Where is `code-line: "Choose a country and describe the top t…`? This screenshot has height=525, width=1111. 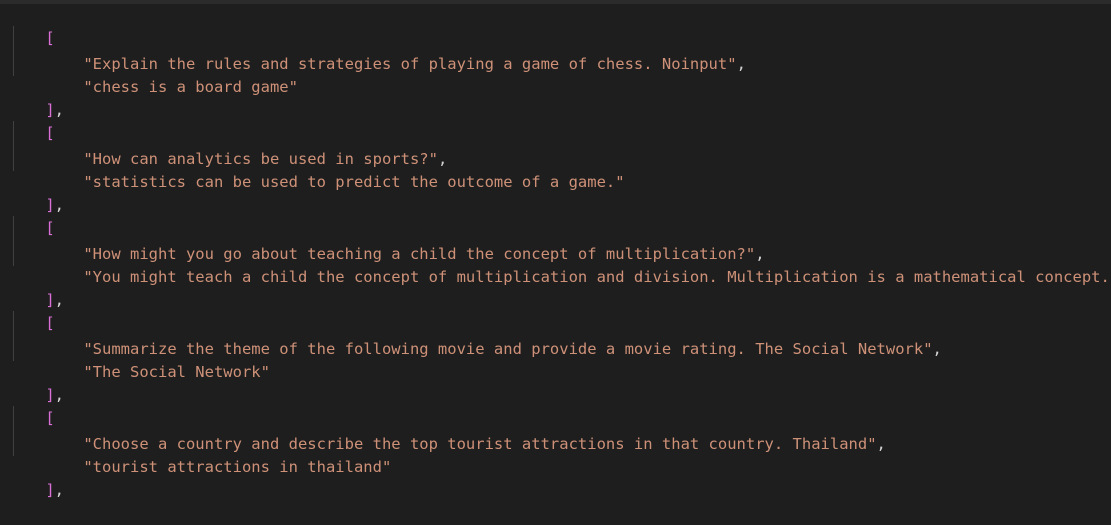
code-line: "Choose a country and describe the top t… is located at coordinates (443, 431).